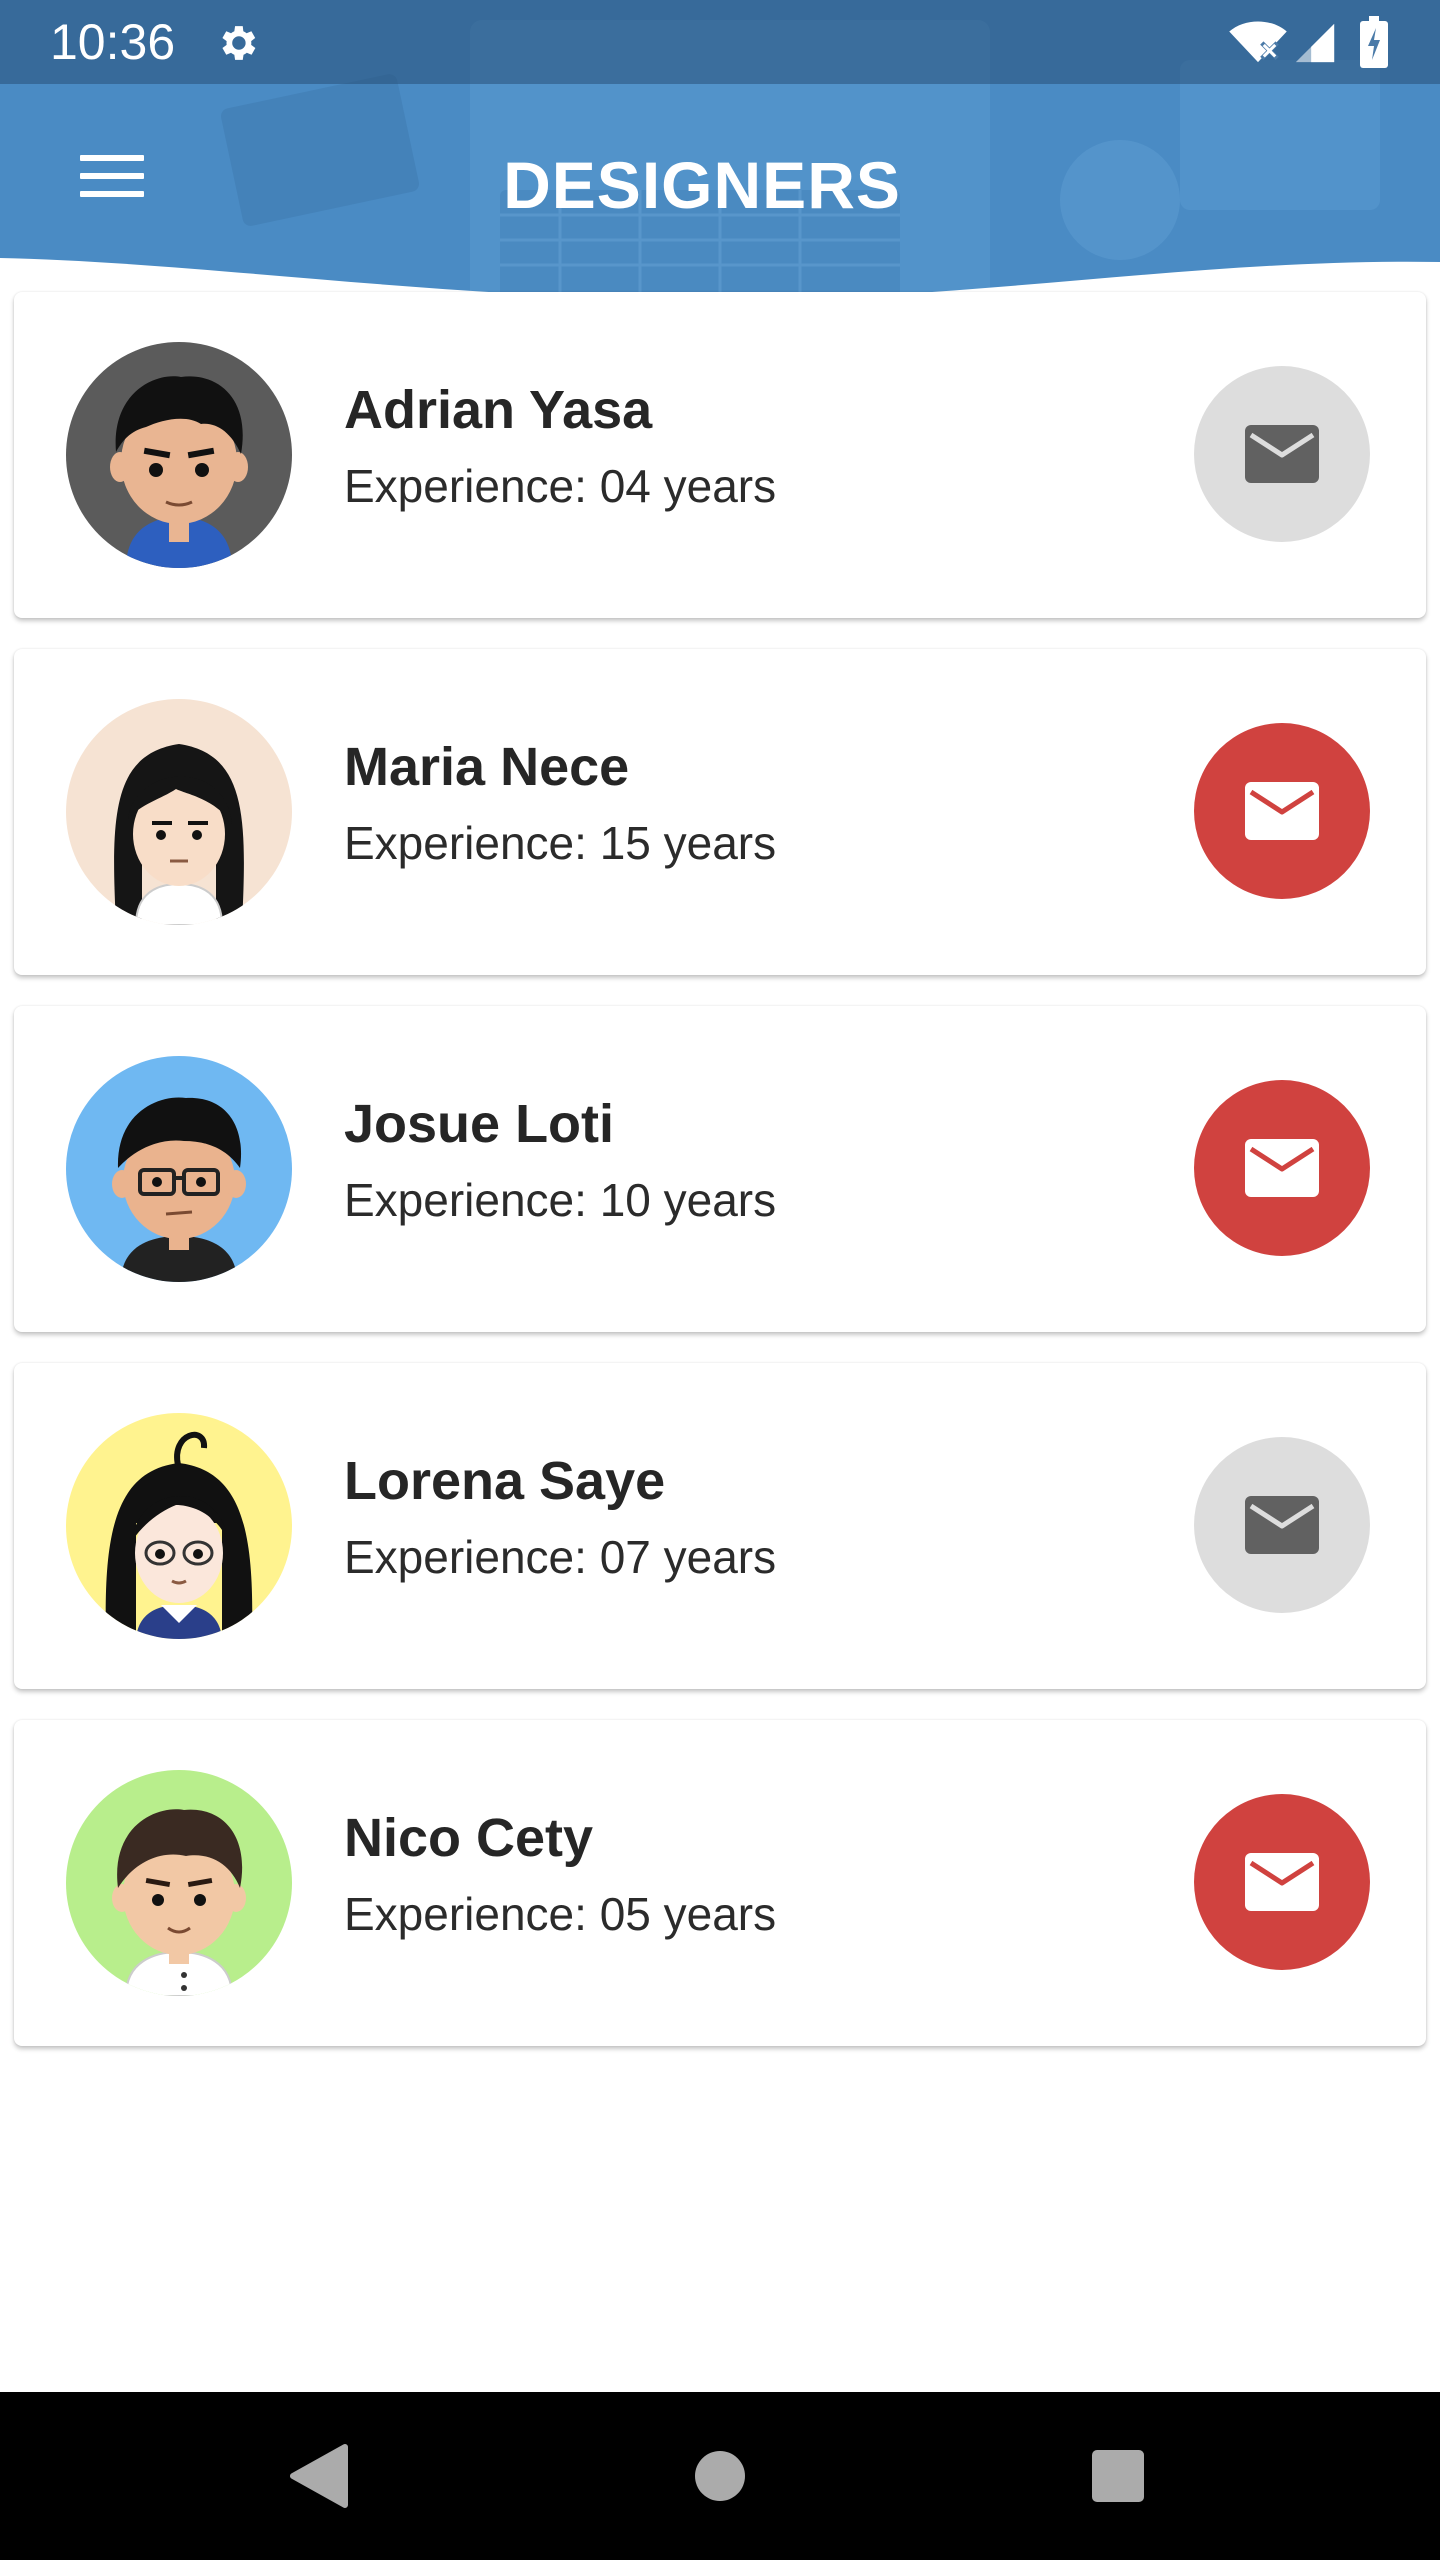 This screenshot has height=2560, width=1440. What do you see at coordinates (479, 1124) in the screenshot?
I see `designer-name: Josue Loti` at bounding box center [479, 1124].